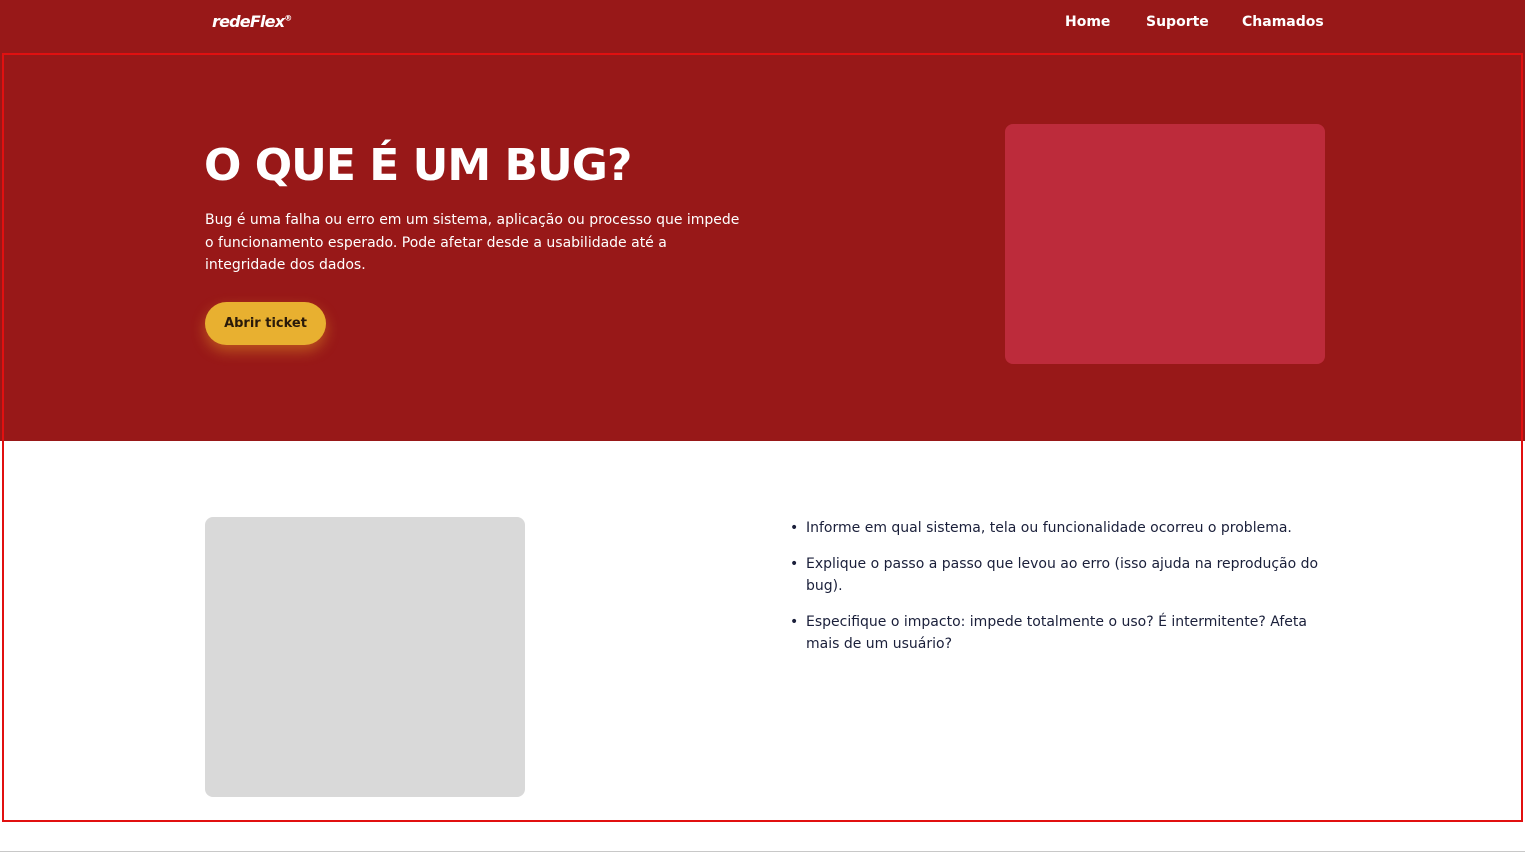 This screenshot has width=1525, height=853. I want to click on nav-link-suporte: Suporte, so click(1177, 22).